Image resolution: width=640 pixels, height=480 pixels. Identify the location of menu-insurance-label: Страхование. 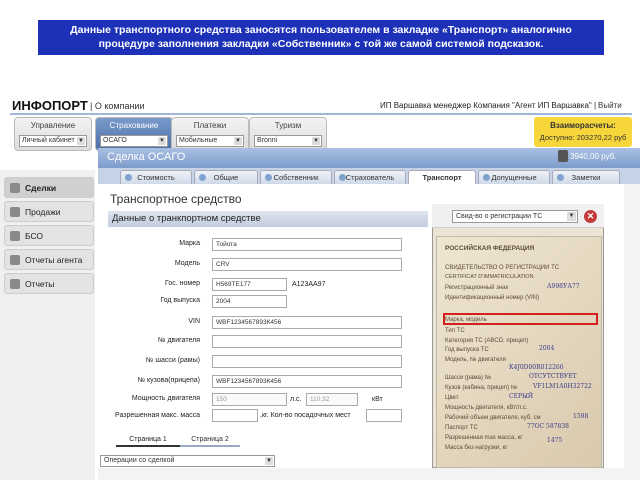
(134, 125).